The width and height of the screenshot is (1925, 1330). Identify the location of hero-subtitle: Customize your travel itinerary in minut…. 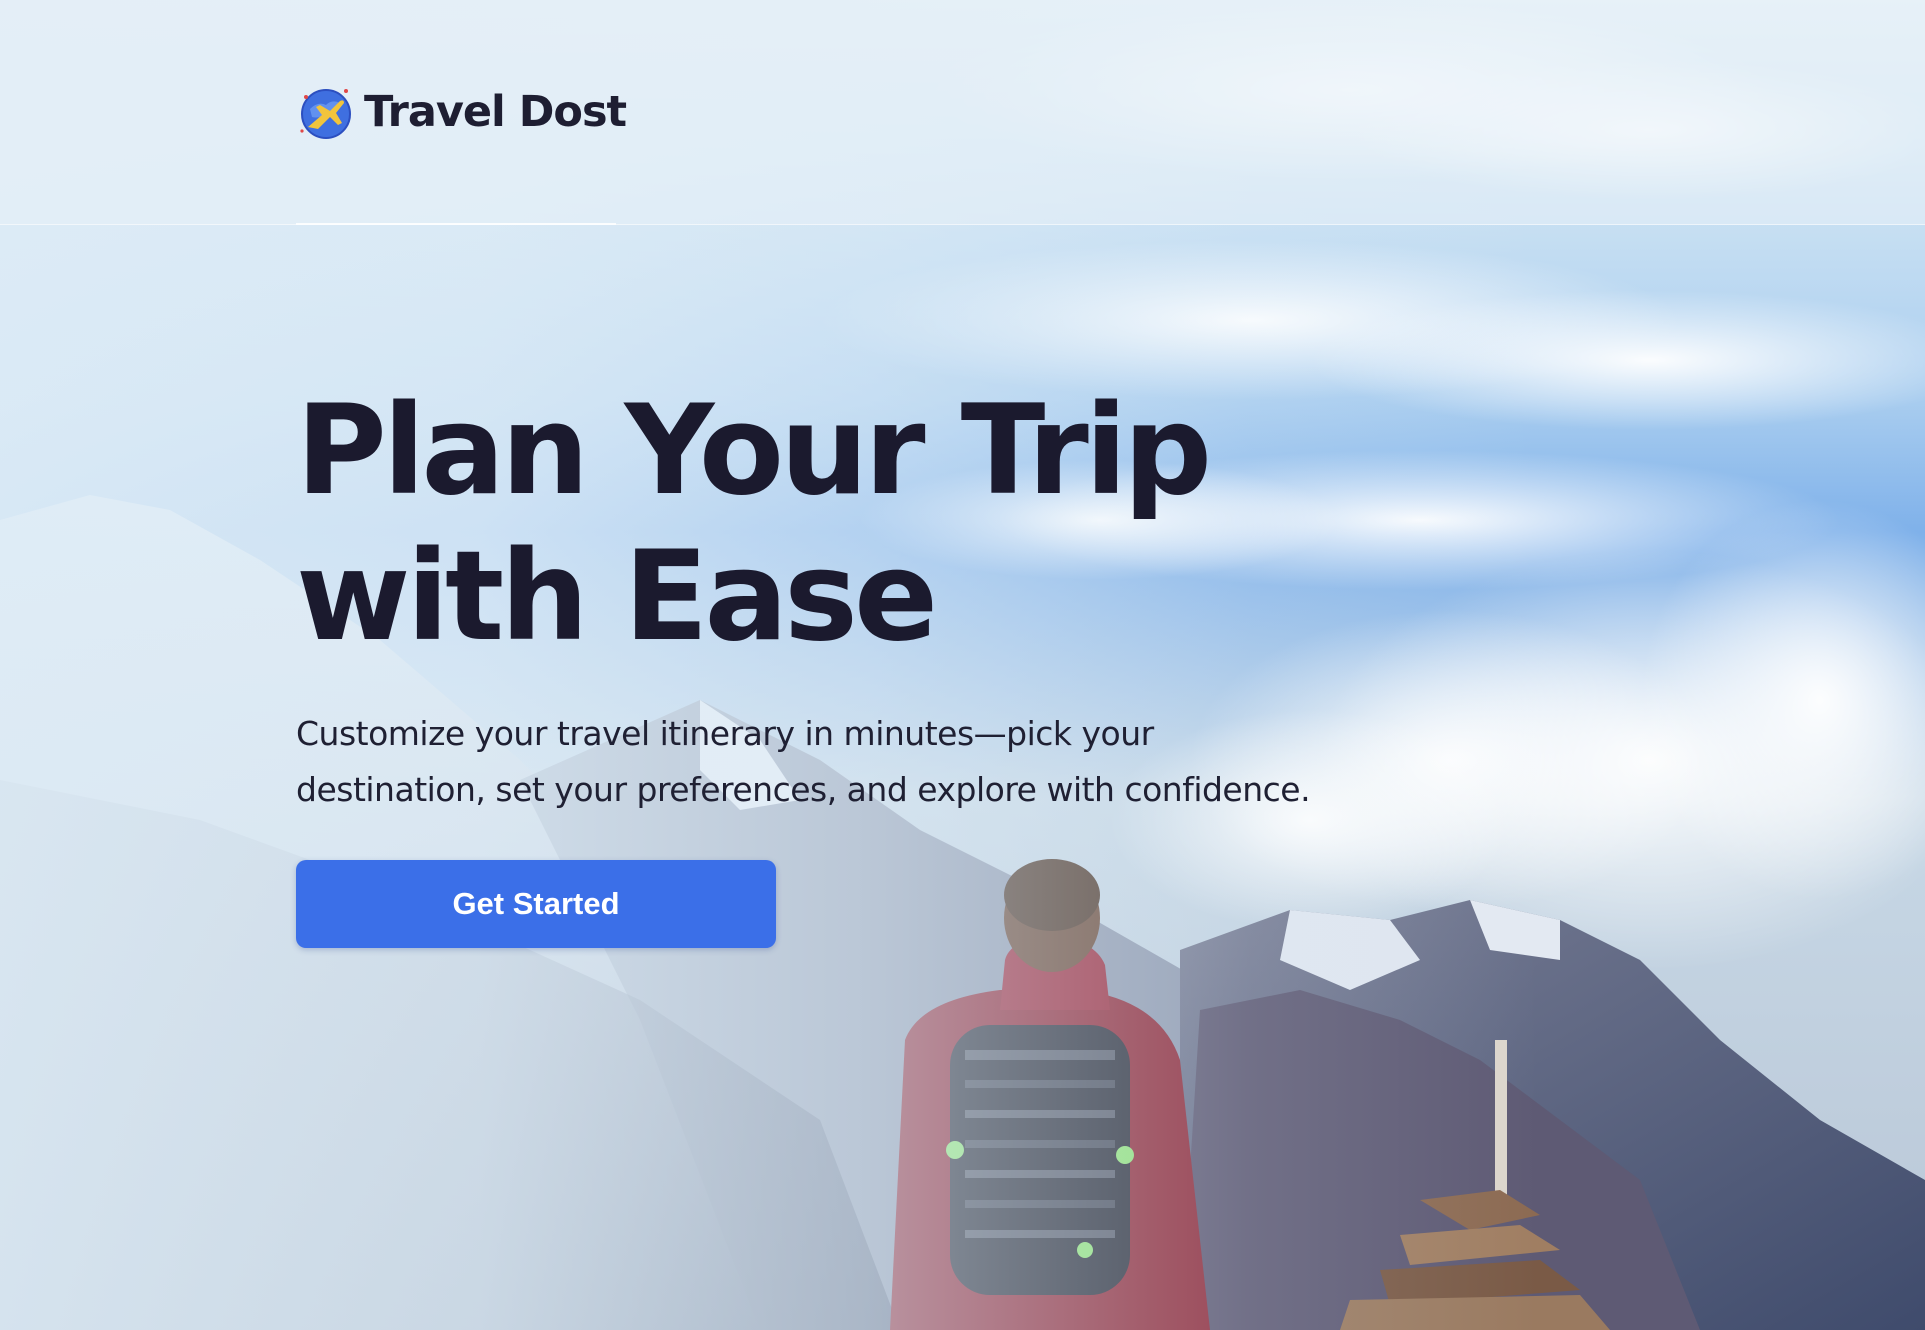
(856, 762).